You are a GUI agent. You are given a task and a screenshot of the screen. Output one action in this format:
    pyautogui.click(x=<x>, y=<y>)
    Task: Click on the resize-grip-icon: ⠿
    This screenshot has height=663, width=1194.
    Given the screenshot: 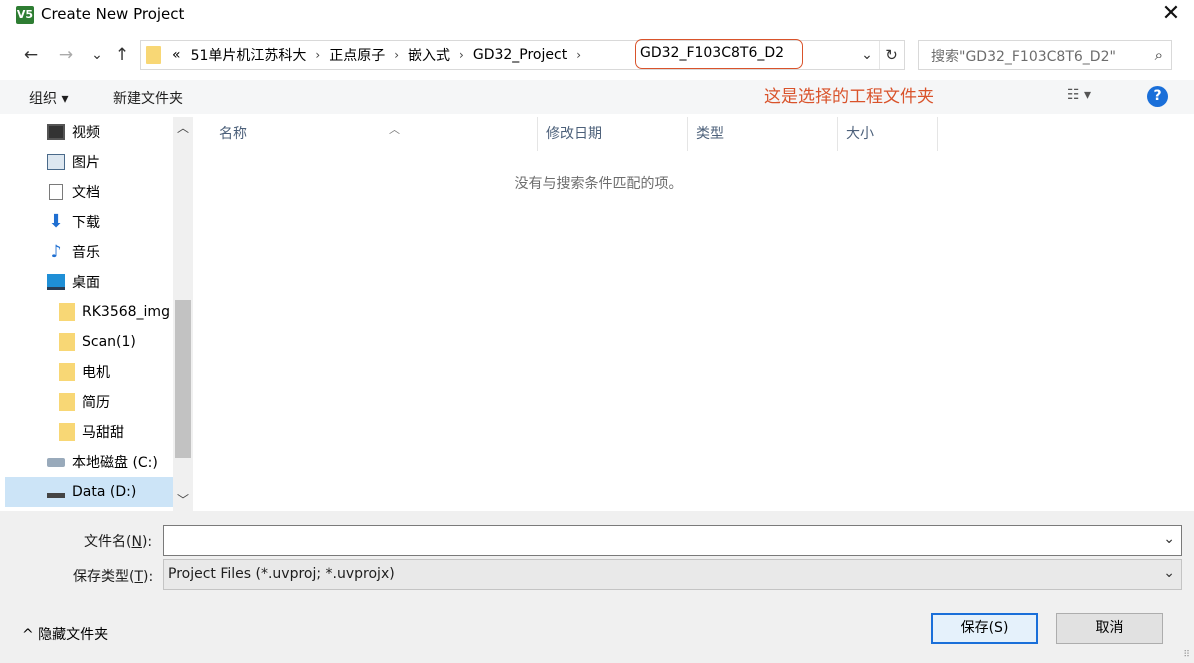 What is the action you would take?
    pyautogui.click(x=1186, y=655)
    